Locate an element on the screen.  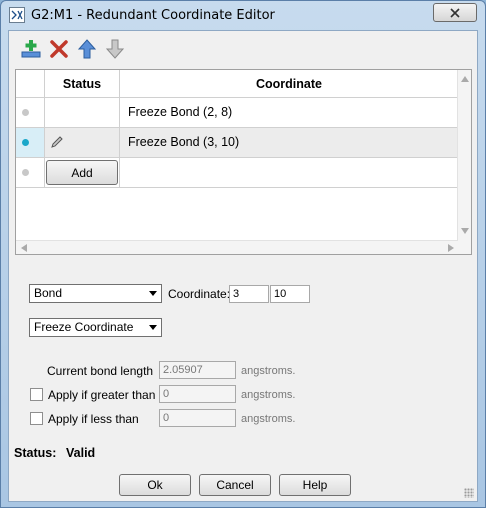
table-row: Freeze Bond (2, 8) is located at coordinates (237, 113).